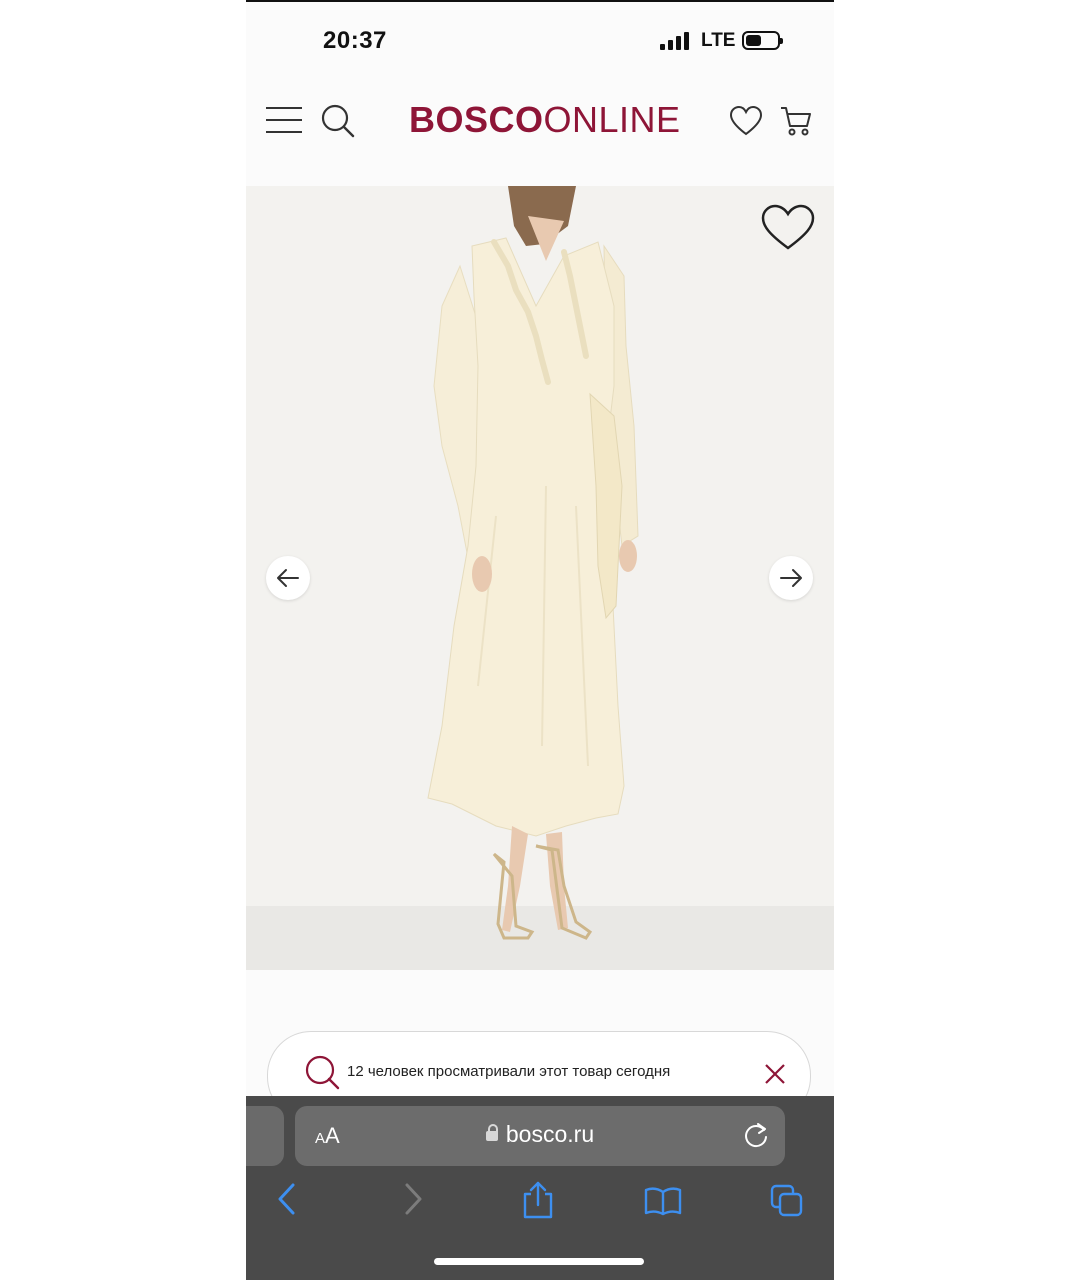 Image resolution: width=1080 pixels, height=1280 pixels. What do you see at coordinates (718, 40) in the screenshot?
I see `network-label: LTE` at bounding box center [718, 40].